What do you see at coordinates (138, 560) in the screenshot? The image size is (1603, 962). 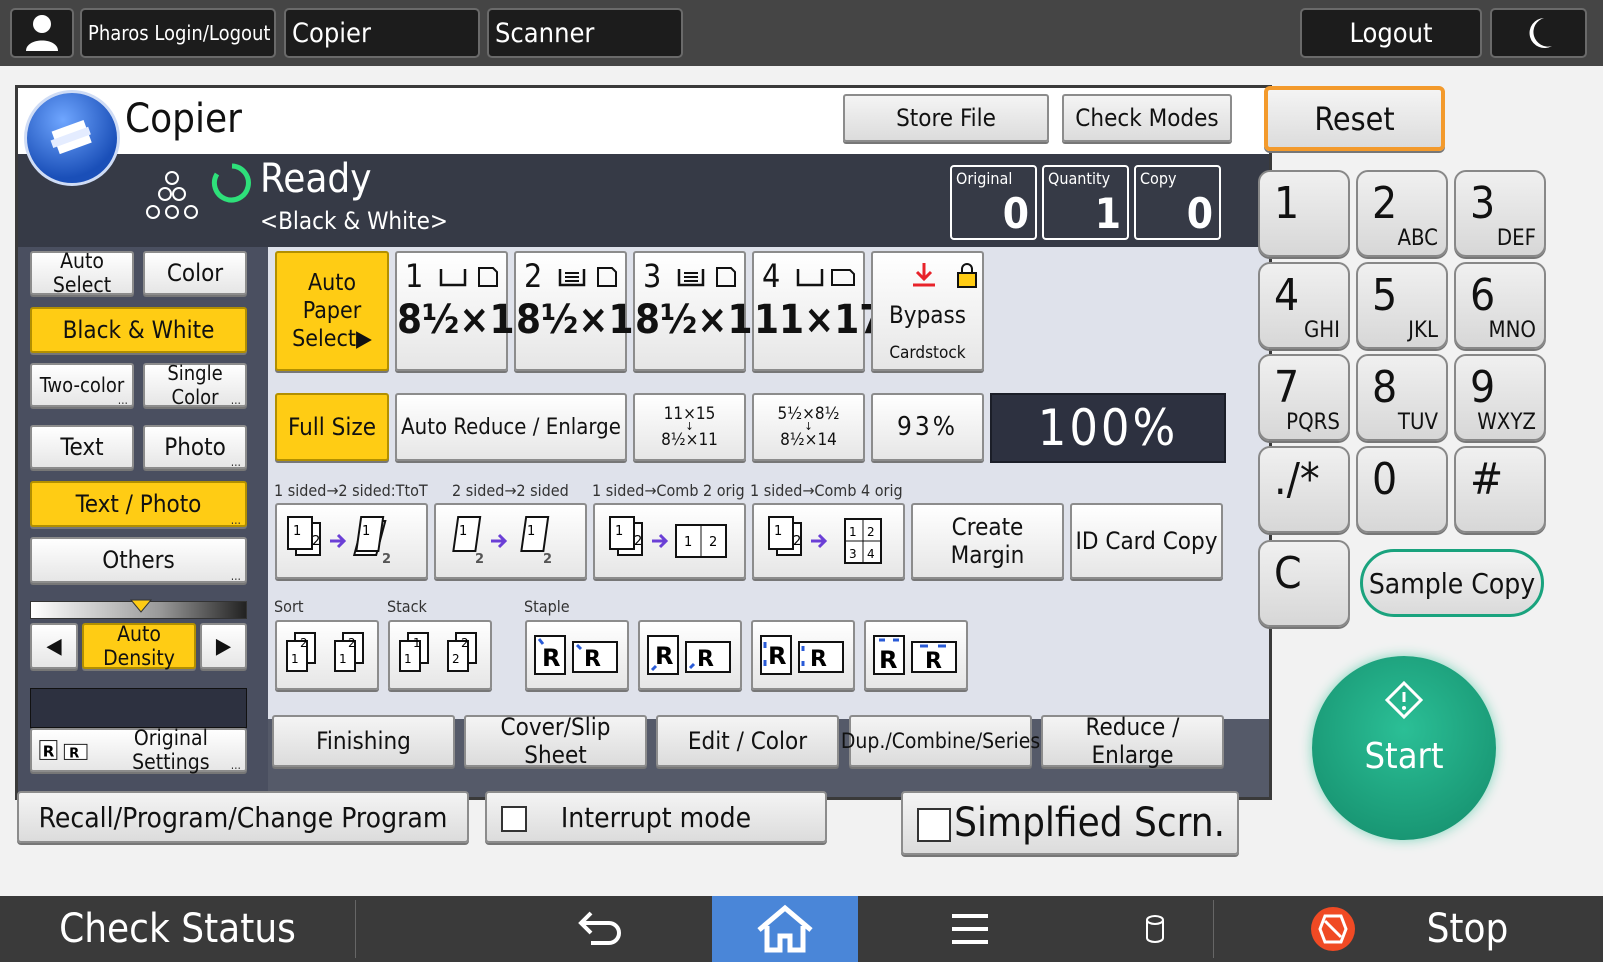 I see `others-button: Others` at bounding box center [138, 560].